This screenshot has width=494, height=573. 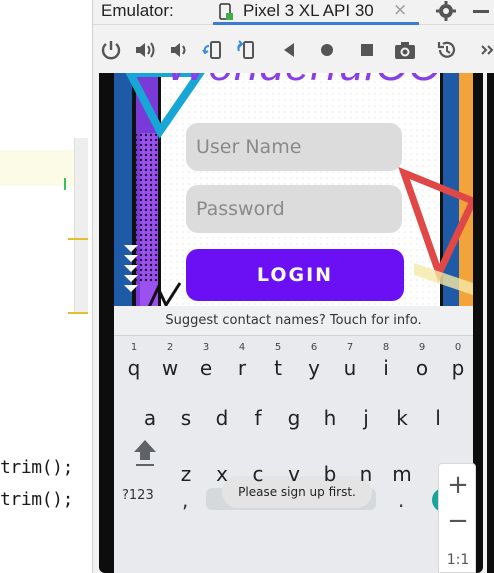 What do you see at coordinates (295, 275) in the screenshot?
I see `login-button: LOGIN` at bounding box center [295, 275].